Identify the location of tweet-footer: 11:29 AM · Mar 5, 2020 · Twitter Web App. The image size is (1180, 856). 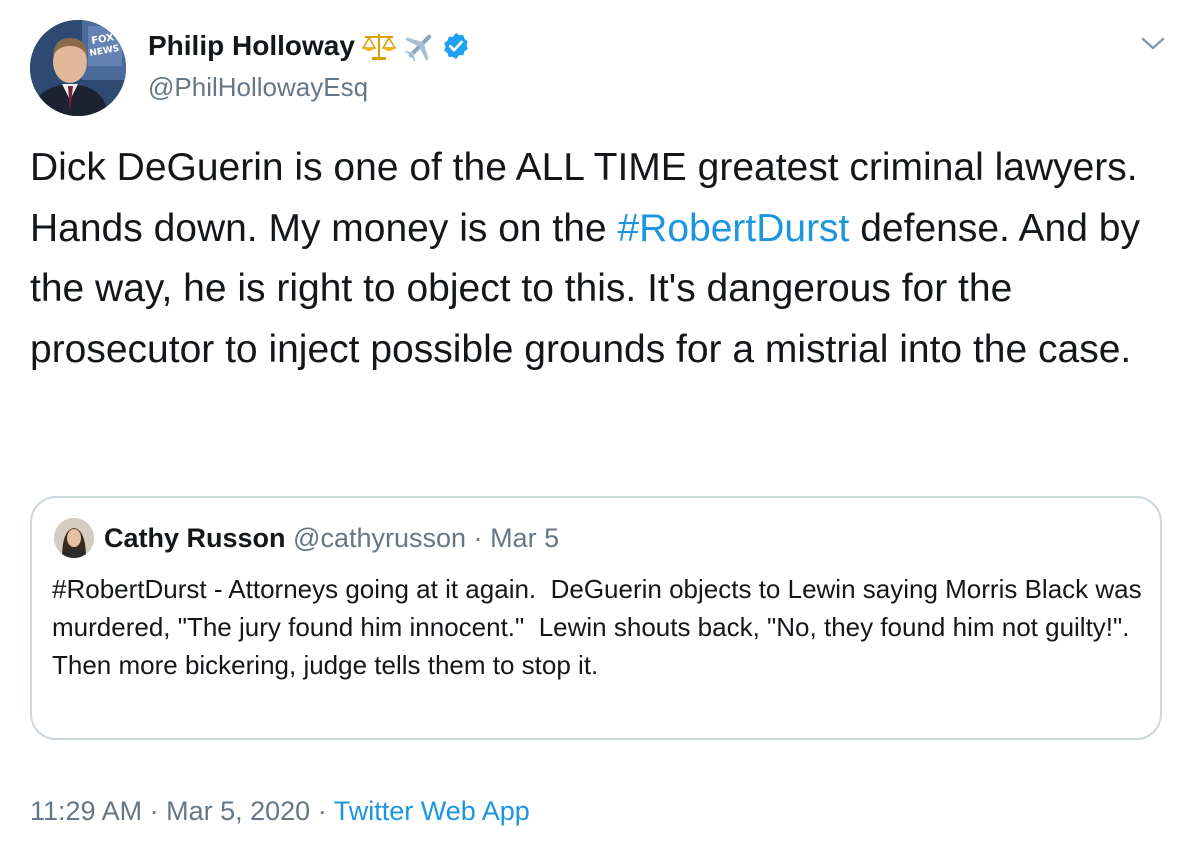
(280, 811).